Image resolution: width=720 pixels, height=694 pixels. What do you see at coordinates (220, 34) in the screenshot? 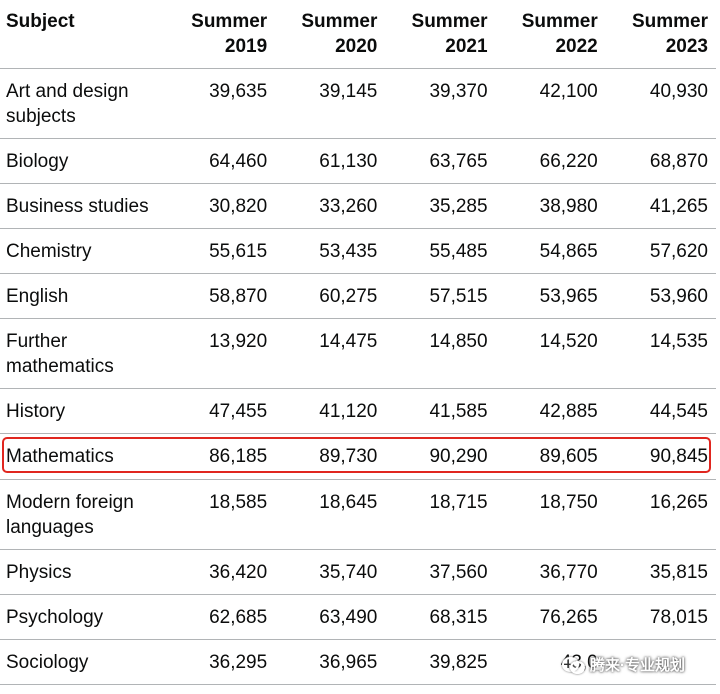
I see `header-summer-2019: Summer 2019` at bounding box center [220, 34].